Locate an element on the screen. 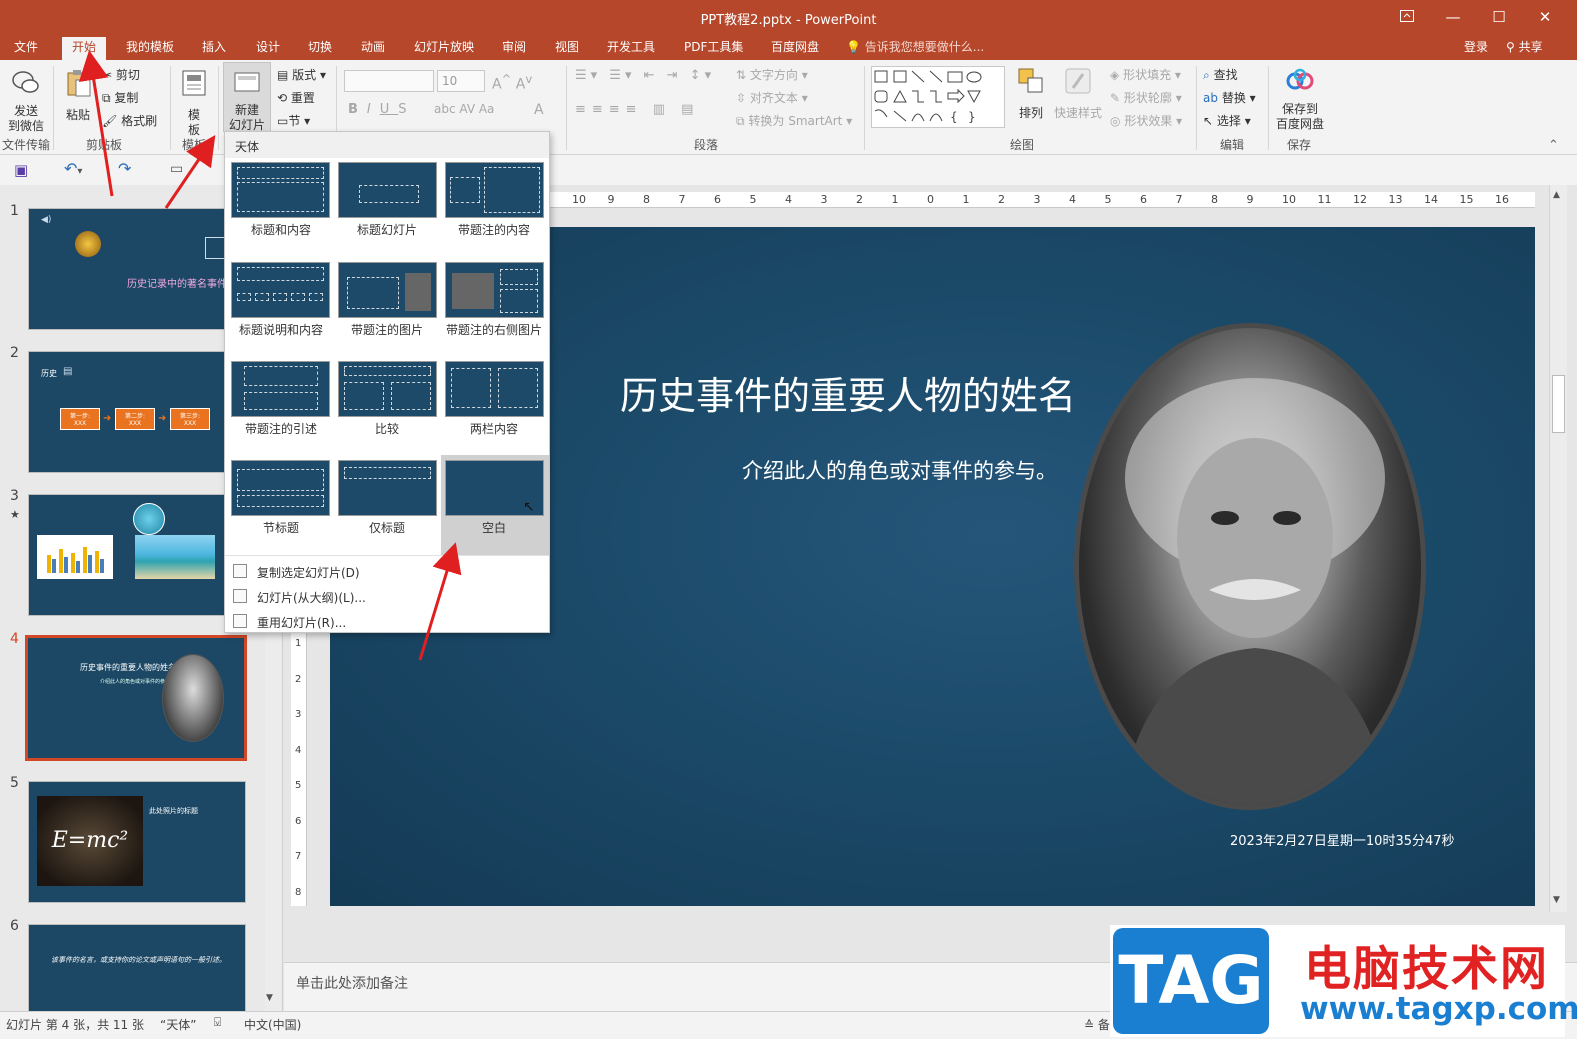 The image size is (1577, 1039). new-slide-button: 新建 幻灯片 is located at coordinates (247, 97).